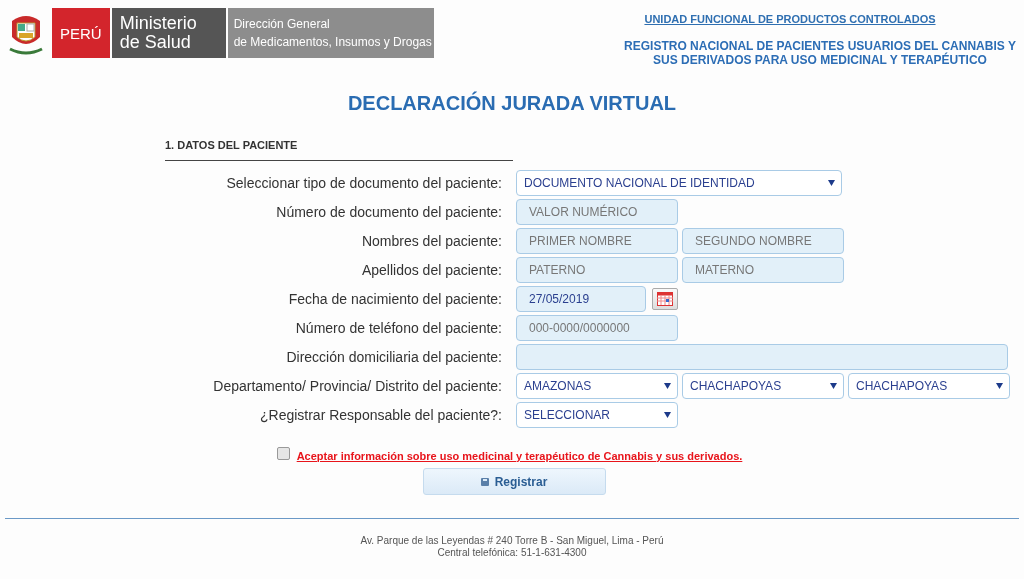 The image size is (1024, 579). What do you see at coordinates (431, 241) in the screenshot?
I see `field-label: Nombres del paciente:` at bounding box center [431, 241].